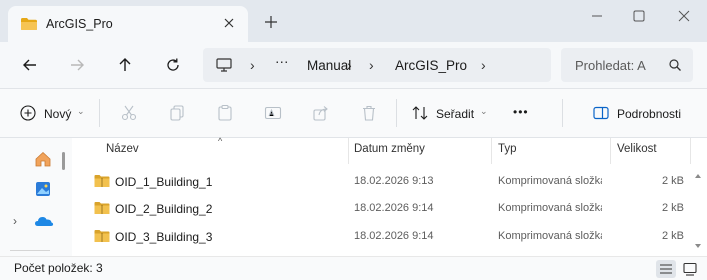 The height and width of the screenshot is (280, 707). What do you see at coordinates (675, 66) in the screenshot?
I see `search-icon` at bounding box center [675, 66].